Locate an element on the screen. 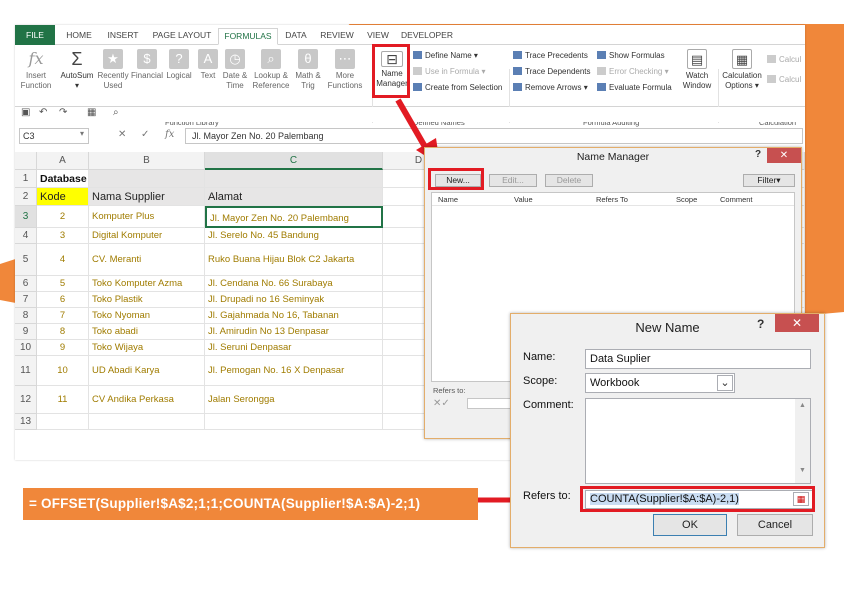  col-comment: Comment is located at coordinates (736, 199).